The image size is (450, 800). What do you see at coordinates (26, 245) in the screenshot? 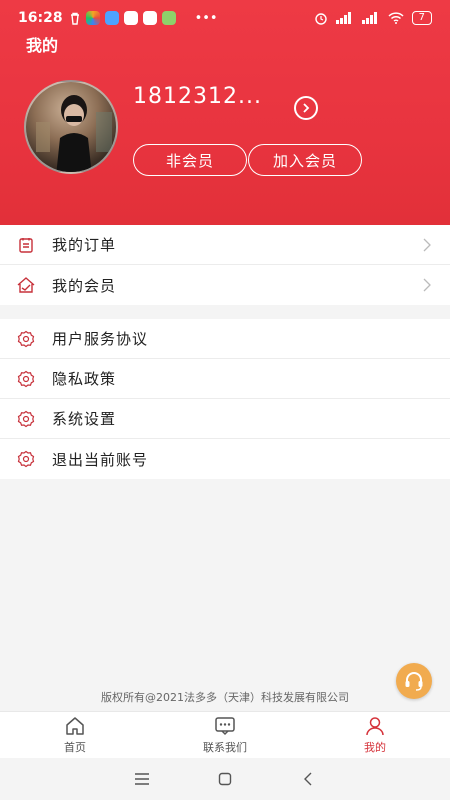
I see `order-icon` at bounding box center [26, 245].